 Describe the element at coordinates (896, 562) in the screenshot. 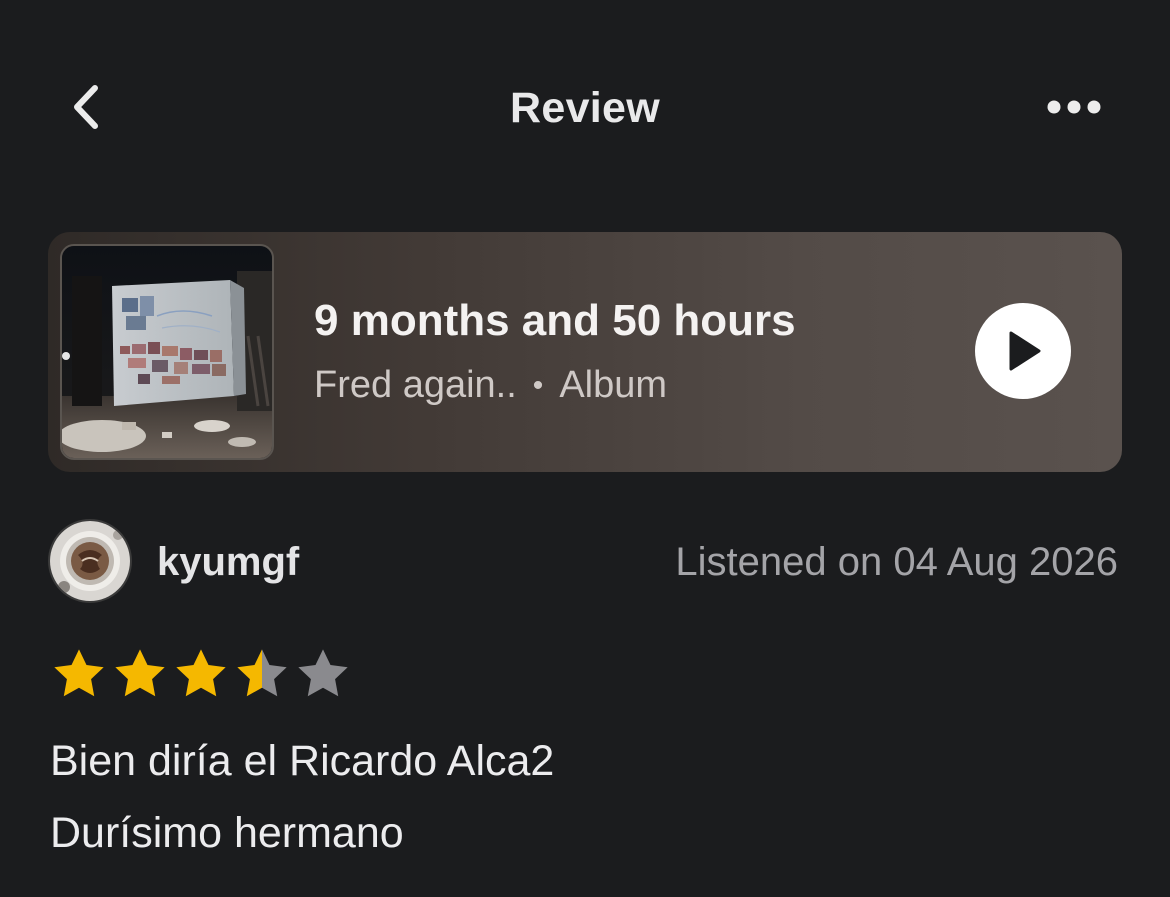

I see `listened-date: Listened on 04 Aug 2026` at that location.